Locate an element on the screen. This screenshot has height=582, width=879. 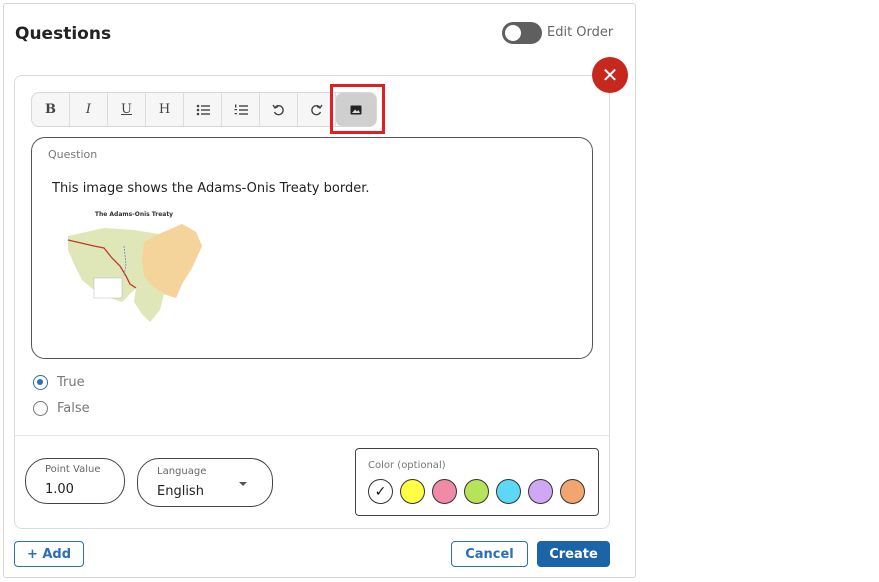
swatch-pink is located at coordinates (444, 491).